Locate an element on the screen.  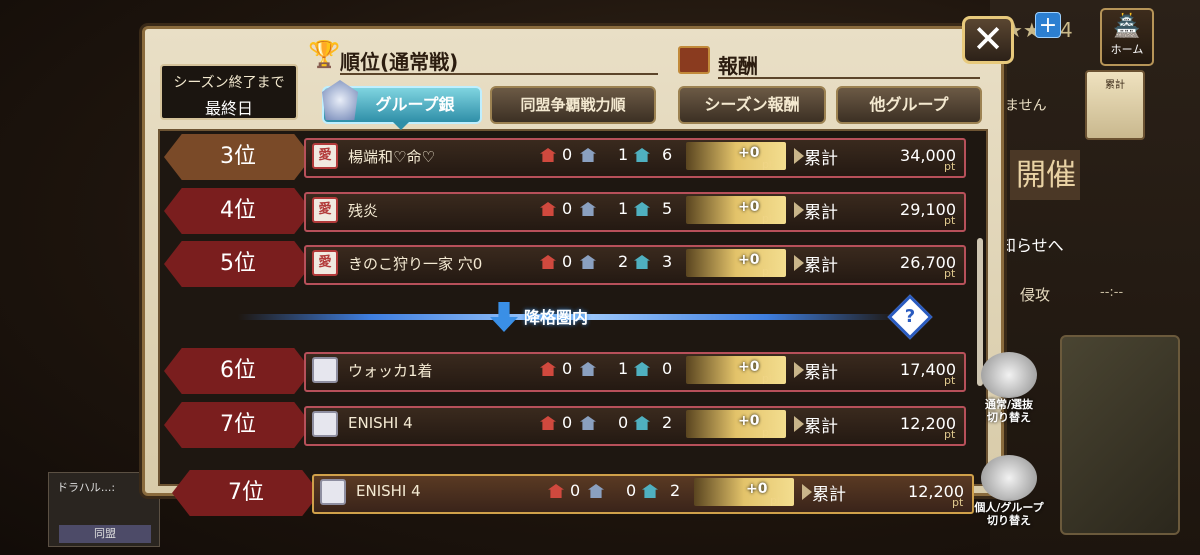
background-map is located at coordinates (1120, 435).